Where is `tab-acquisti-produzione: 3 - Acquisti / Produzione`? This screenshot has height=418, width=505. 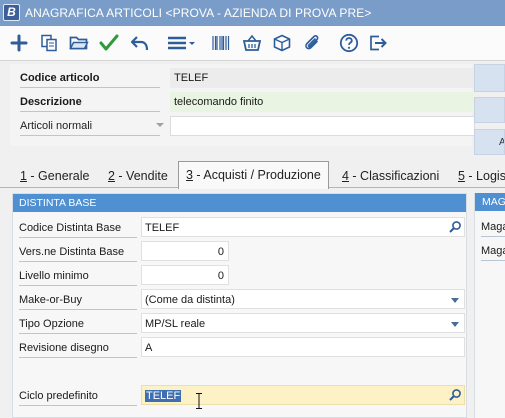 tab-acquisti-produzione: 3 - Acquisti / Produzione is located at coordinates (253, 175).